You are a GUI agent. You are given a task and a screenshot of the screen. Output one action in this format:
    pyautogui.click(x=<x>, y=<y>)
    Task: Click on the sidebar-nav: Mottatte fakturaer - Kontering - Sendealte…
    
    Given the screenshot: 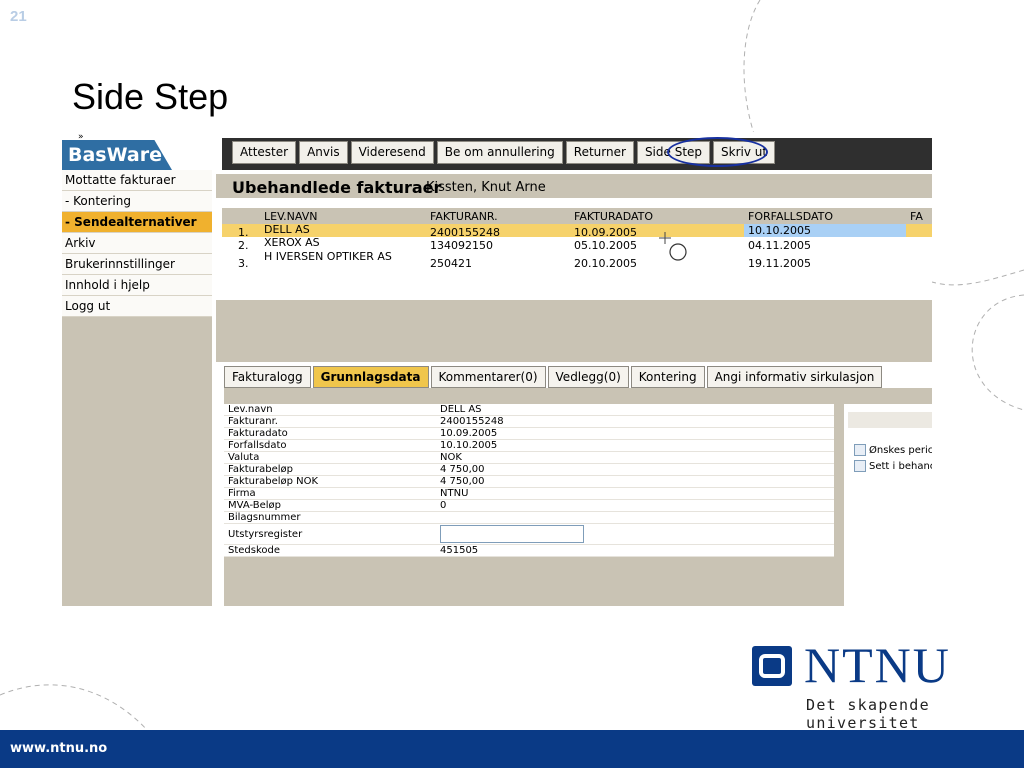 What is the action you would take?
    pyautogui.click(x=138, y=388)
    